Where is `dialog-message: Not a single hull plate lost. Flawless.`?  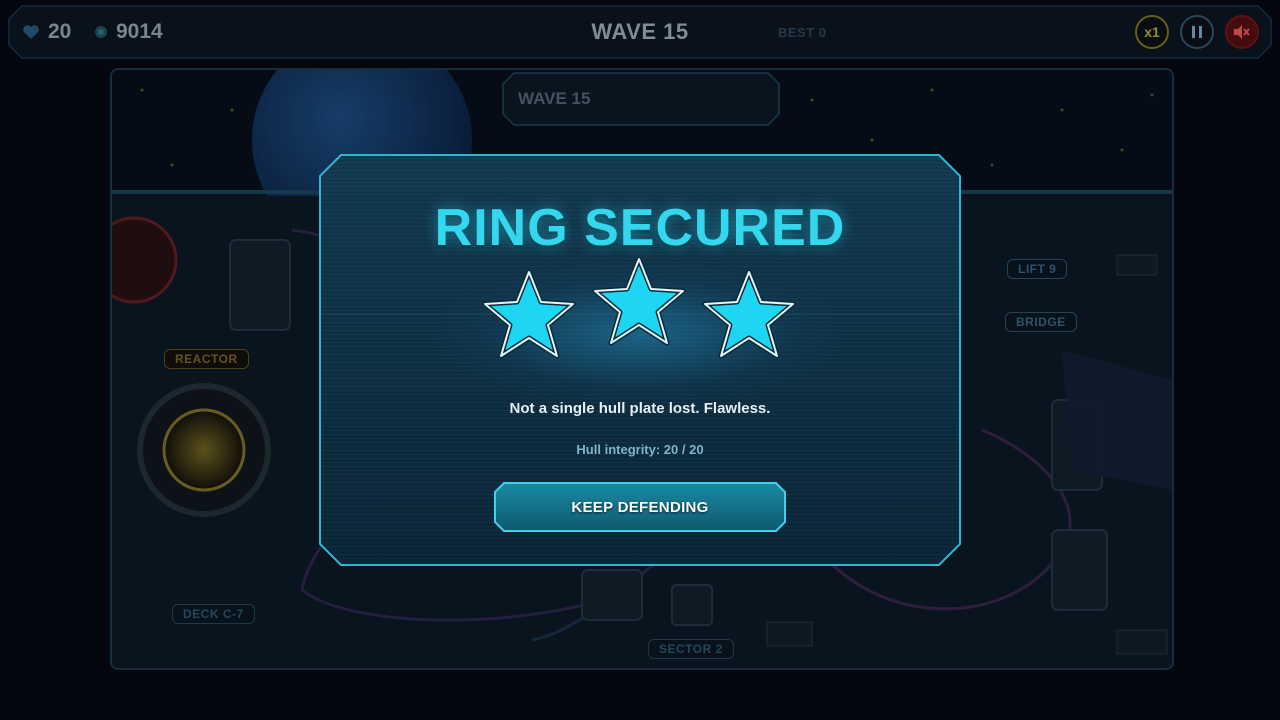
dialog-message: Not a single hull plate lost. Flawless. is located at coordinates (640, 408).